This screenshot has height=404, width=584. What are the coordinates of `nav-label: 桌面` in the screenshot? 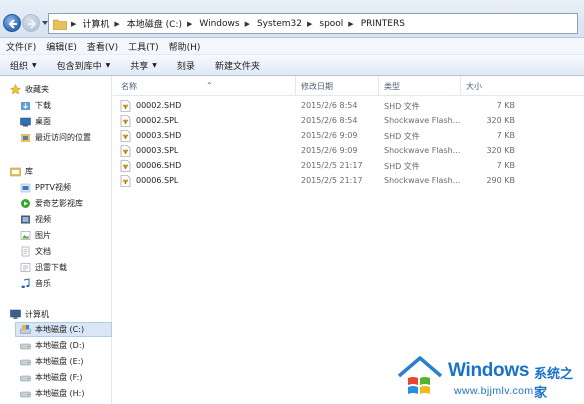 It's located at (43, 121).